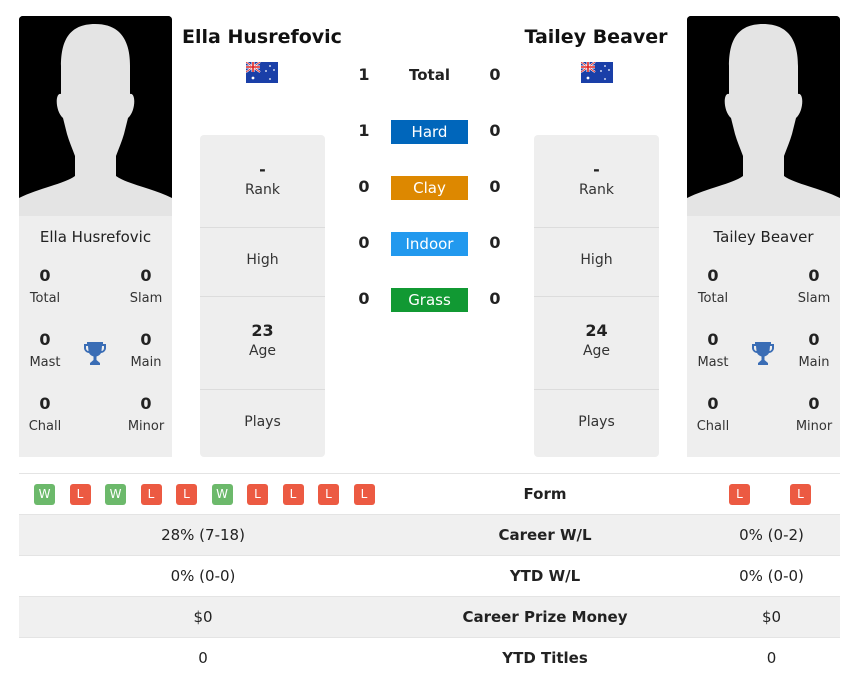 The image size is (859, 681). Describe the element at coordinates (763, 237) in the screenshot. I see `player-name-right-card: Tailey Beaver` at that location.